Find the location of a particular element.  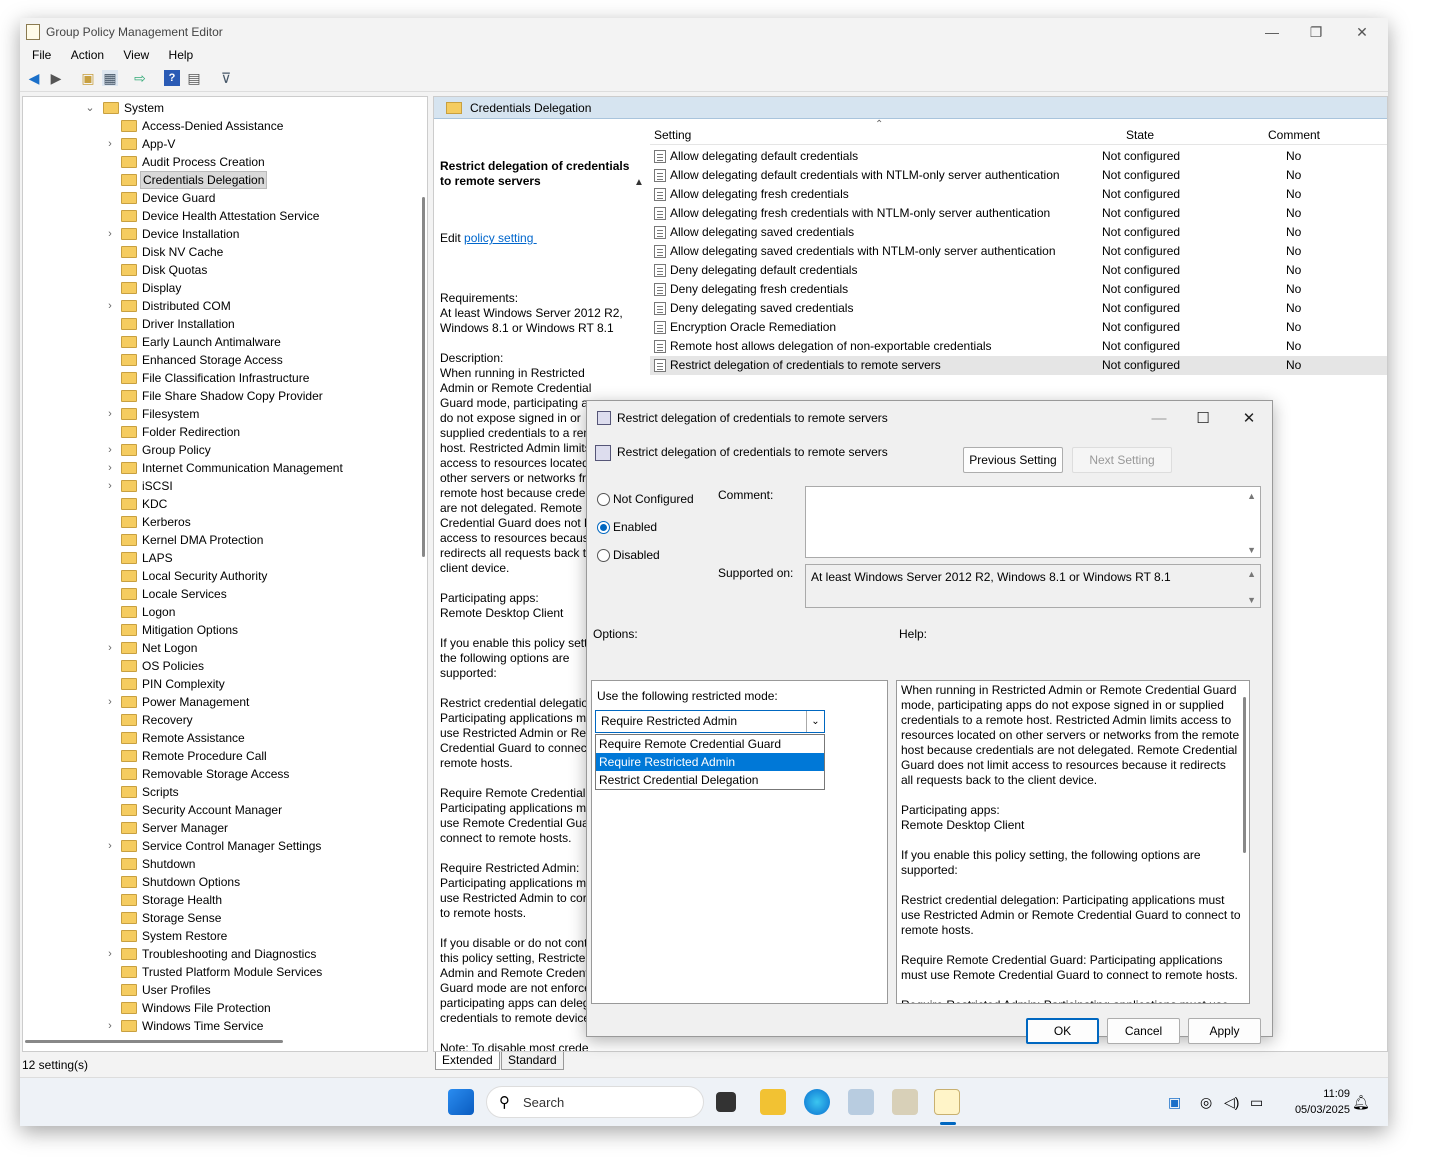

tray-app-icon: ▣ is located at coordinates (1174, 1102).